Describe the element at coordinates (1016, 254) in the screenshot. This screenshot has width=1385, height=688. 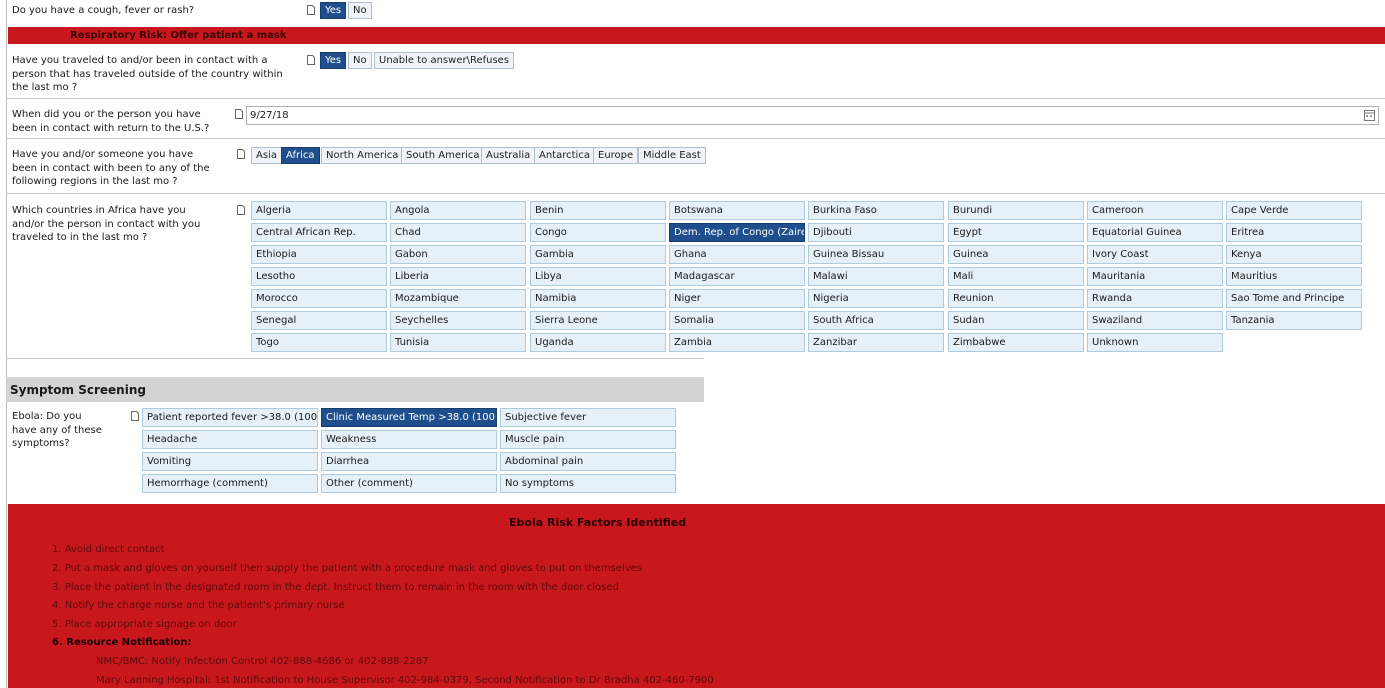
I see `country-option: Guinea` at that location.